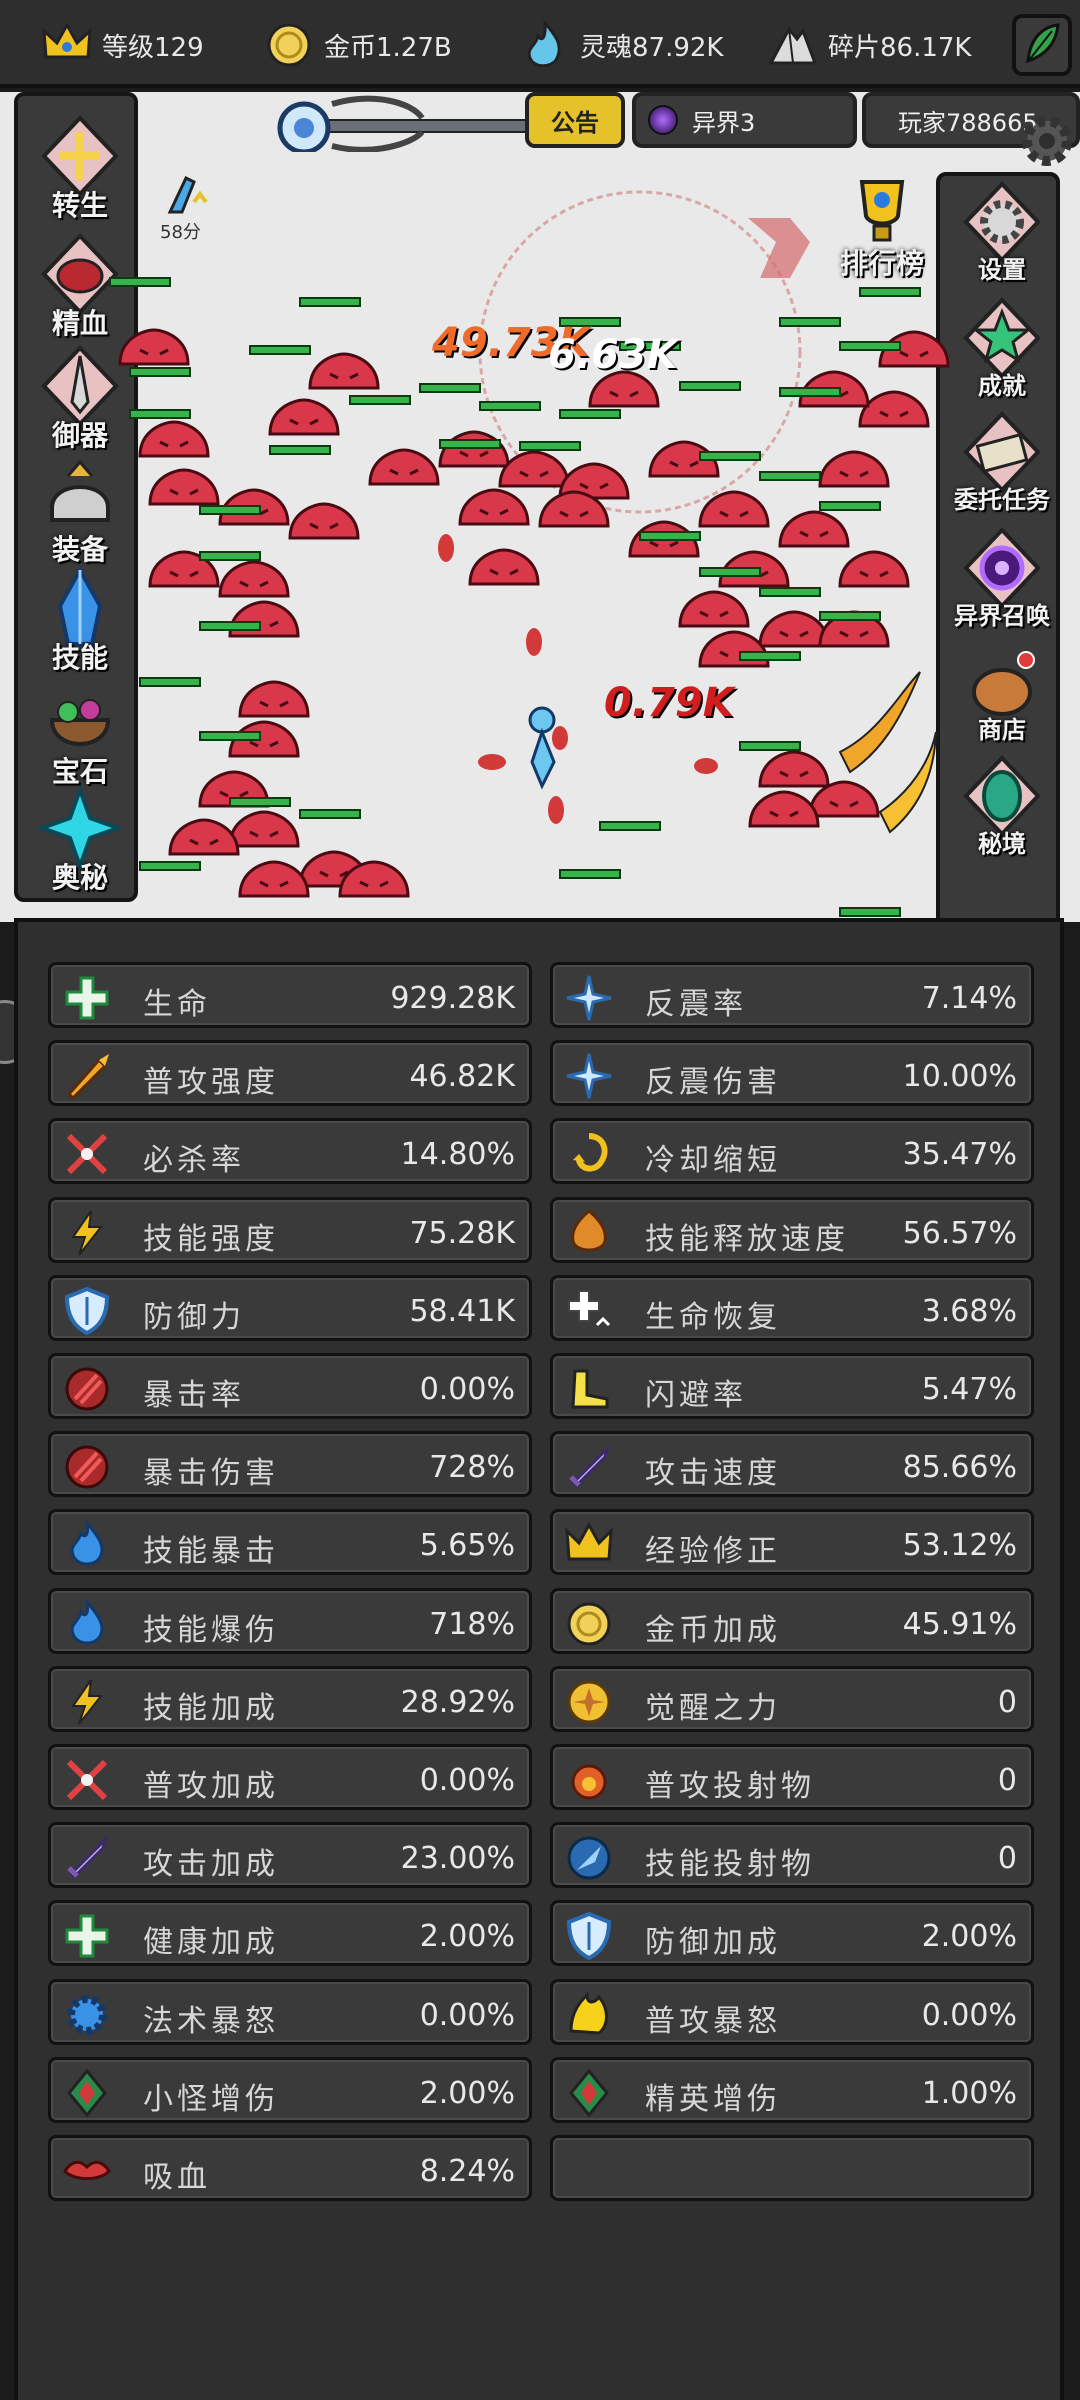  Describe the element at coordinates (290, 1230) in the screenshot. I see `stat-card: 技能强度 75.28K` at that location.